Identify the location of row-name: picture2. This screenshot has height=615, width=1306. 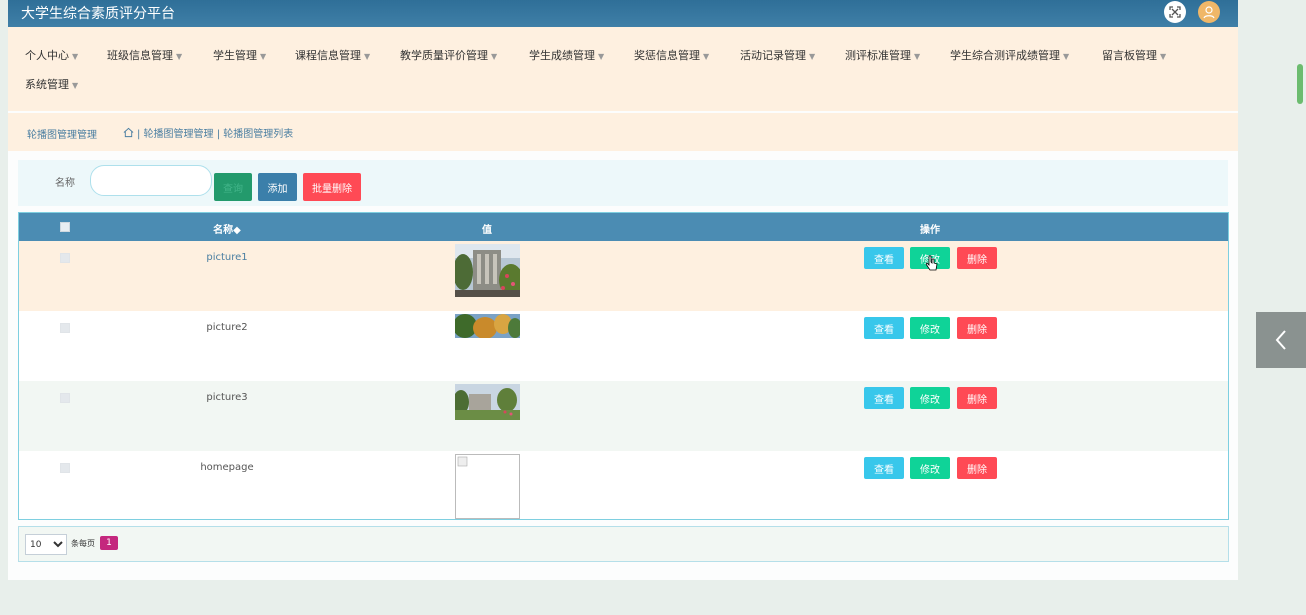
(227, 327).